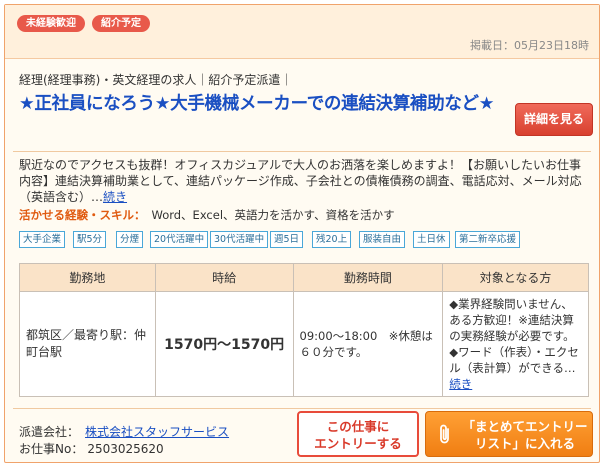  I want to click on feature-tag: 服装自由, so click(382, 239).